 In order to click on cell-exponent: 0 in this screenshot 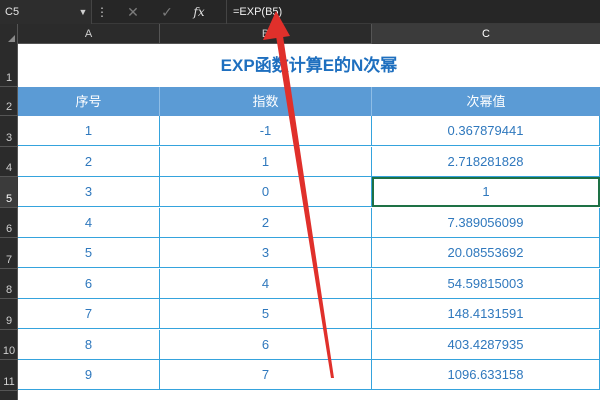, I will do `click(266, 192)`.